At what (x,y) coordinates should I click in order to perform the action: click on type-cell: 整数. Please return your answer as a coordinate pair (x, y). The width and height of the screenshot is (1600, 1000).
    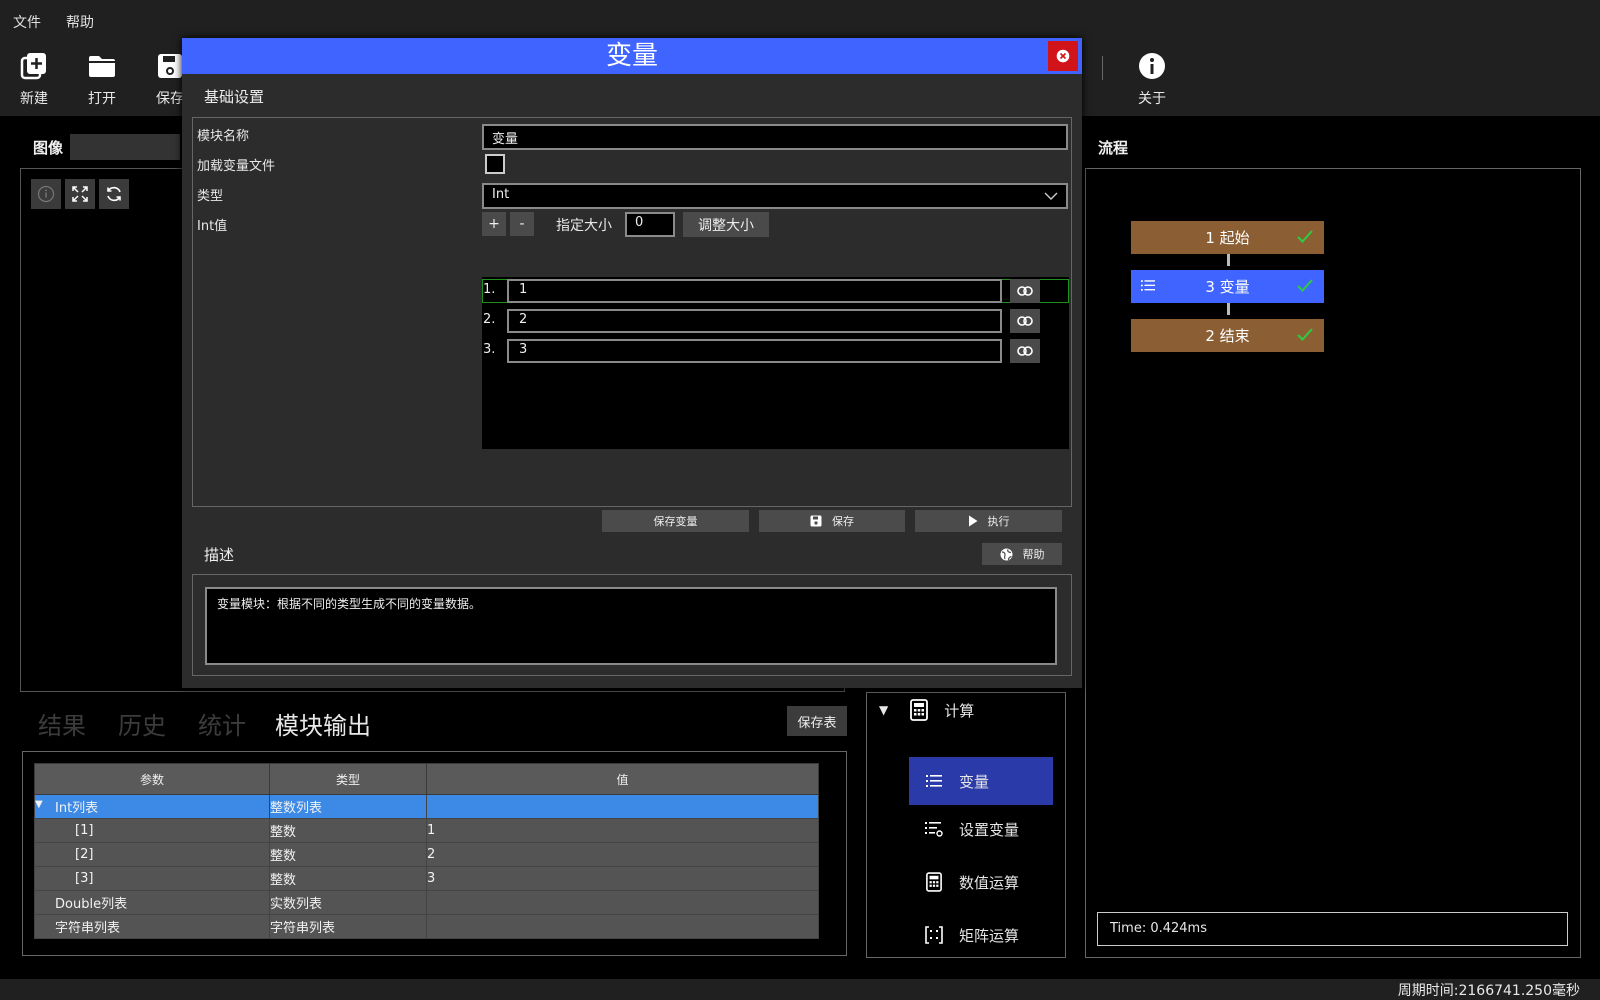
    Looking at the image, I should click on (348, 854).